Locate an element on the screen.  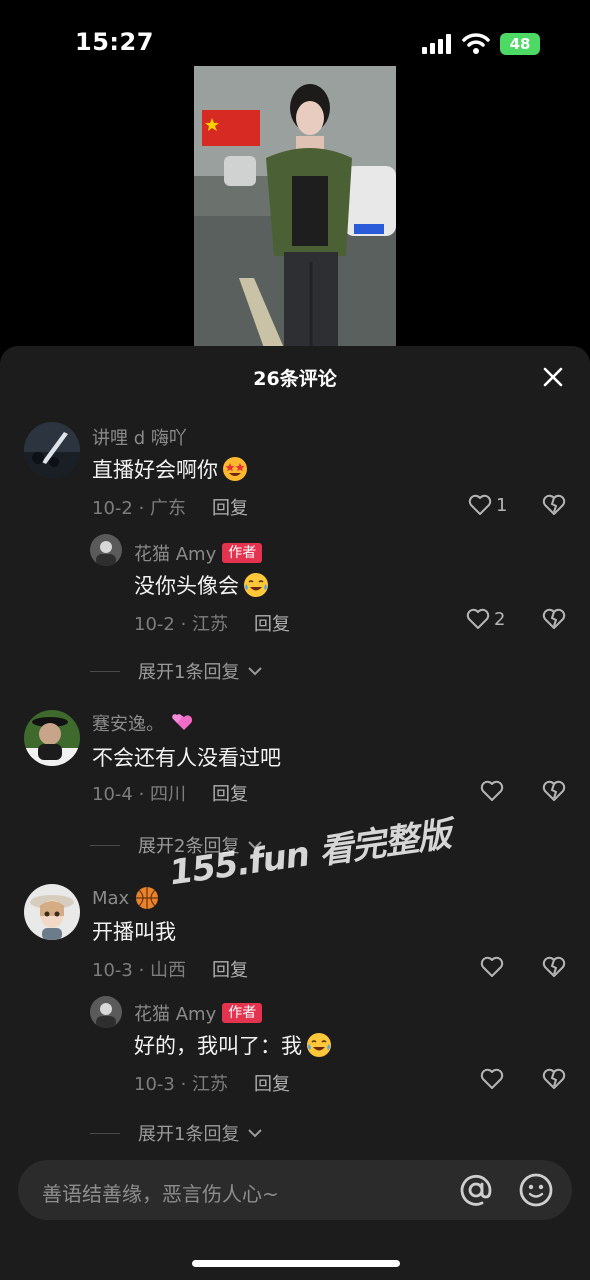
reply-date-location: 10-3 · 江苏 is located at coordinates (181, 1084).